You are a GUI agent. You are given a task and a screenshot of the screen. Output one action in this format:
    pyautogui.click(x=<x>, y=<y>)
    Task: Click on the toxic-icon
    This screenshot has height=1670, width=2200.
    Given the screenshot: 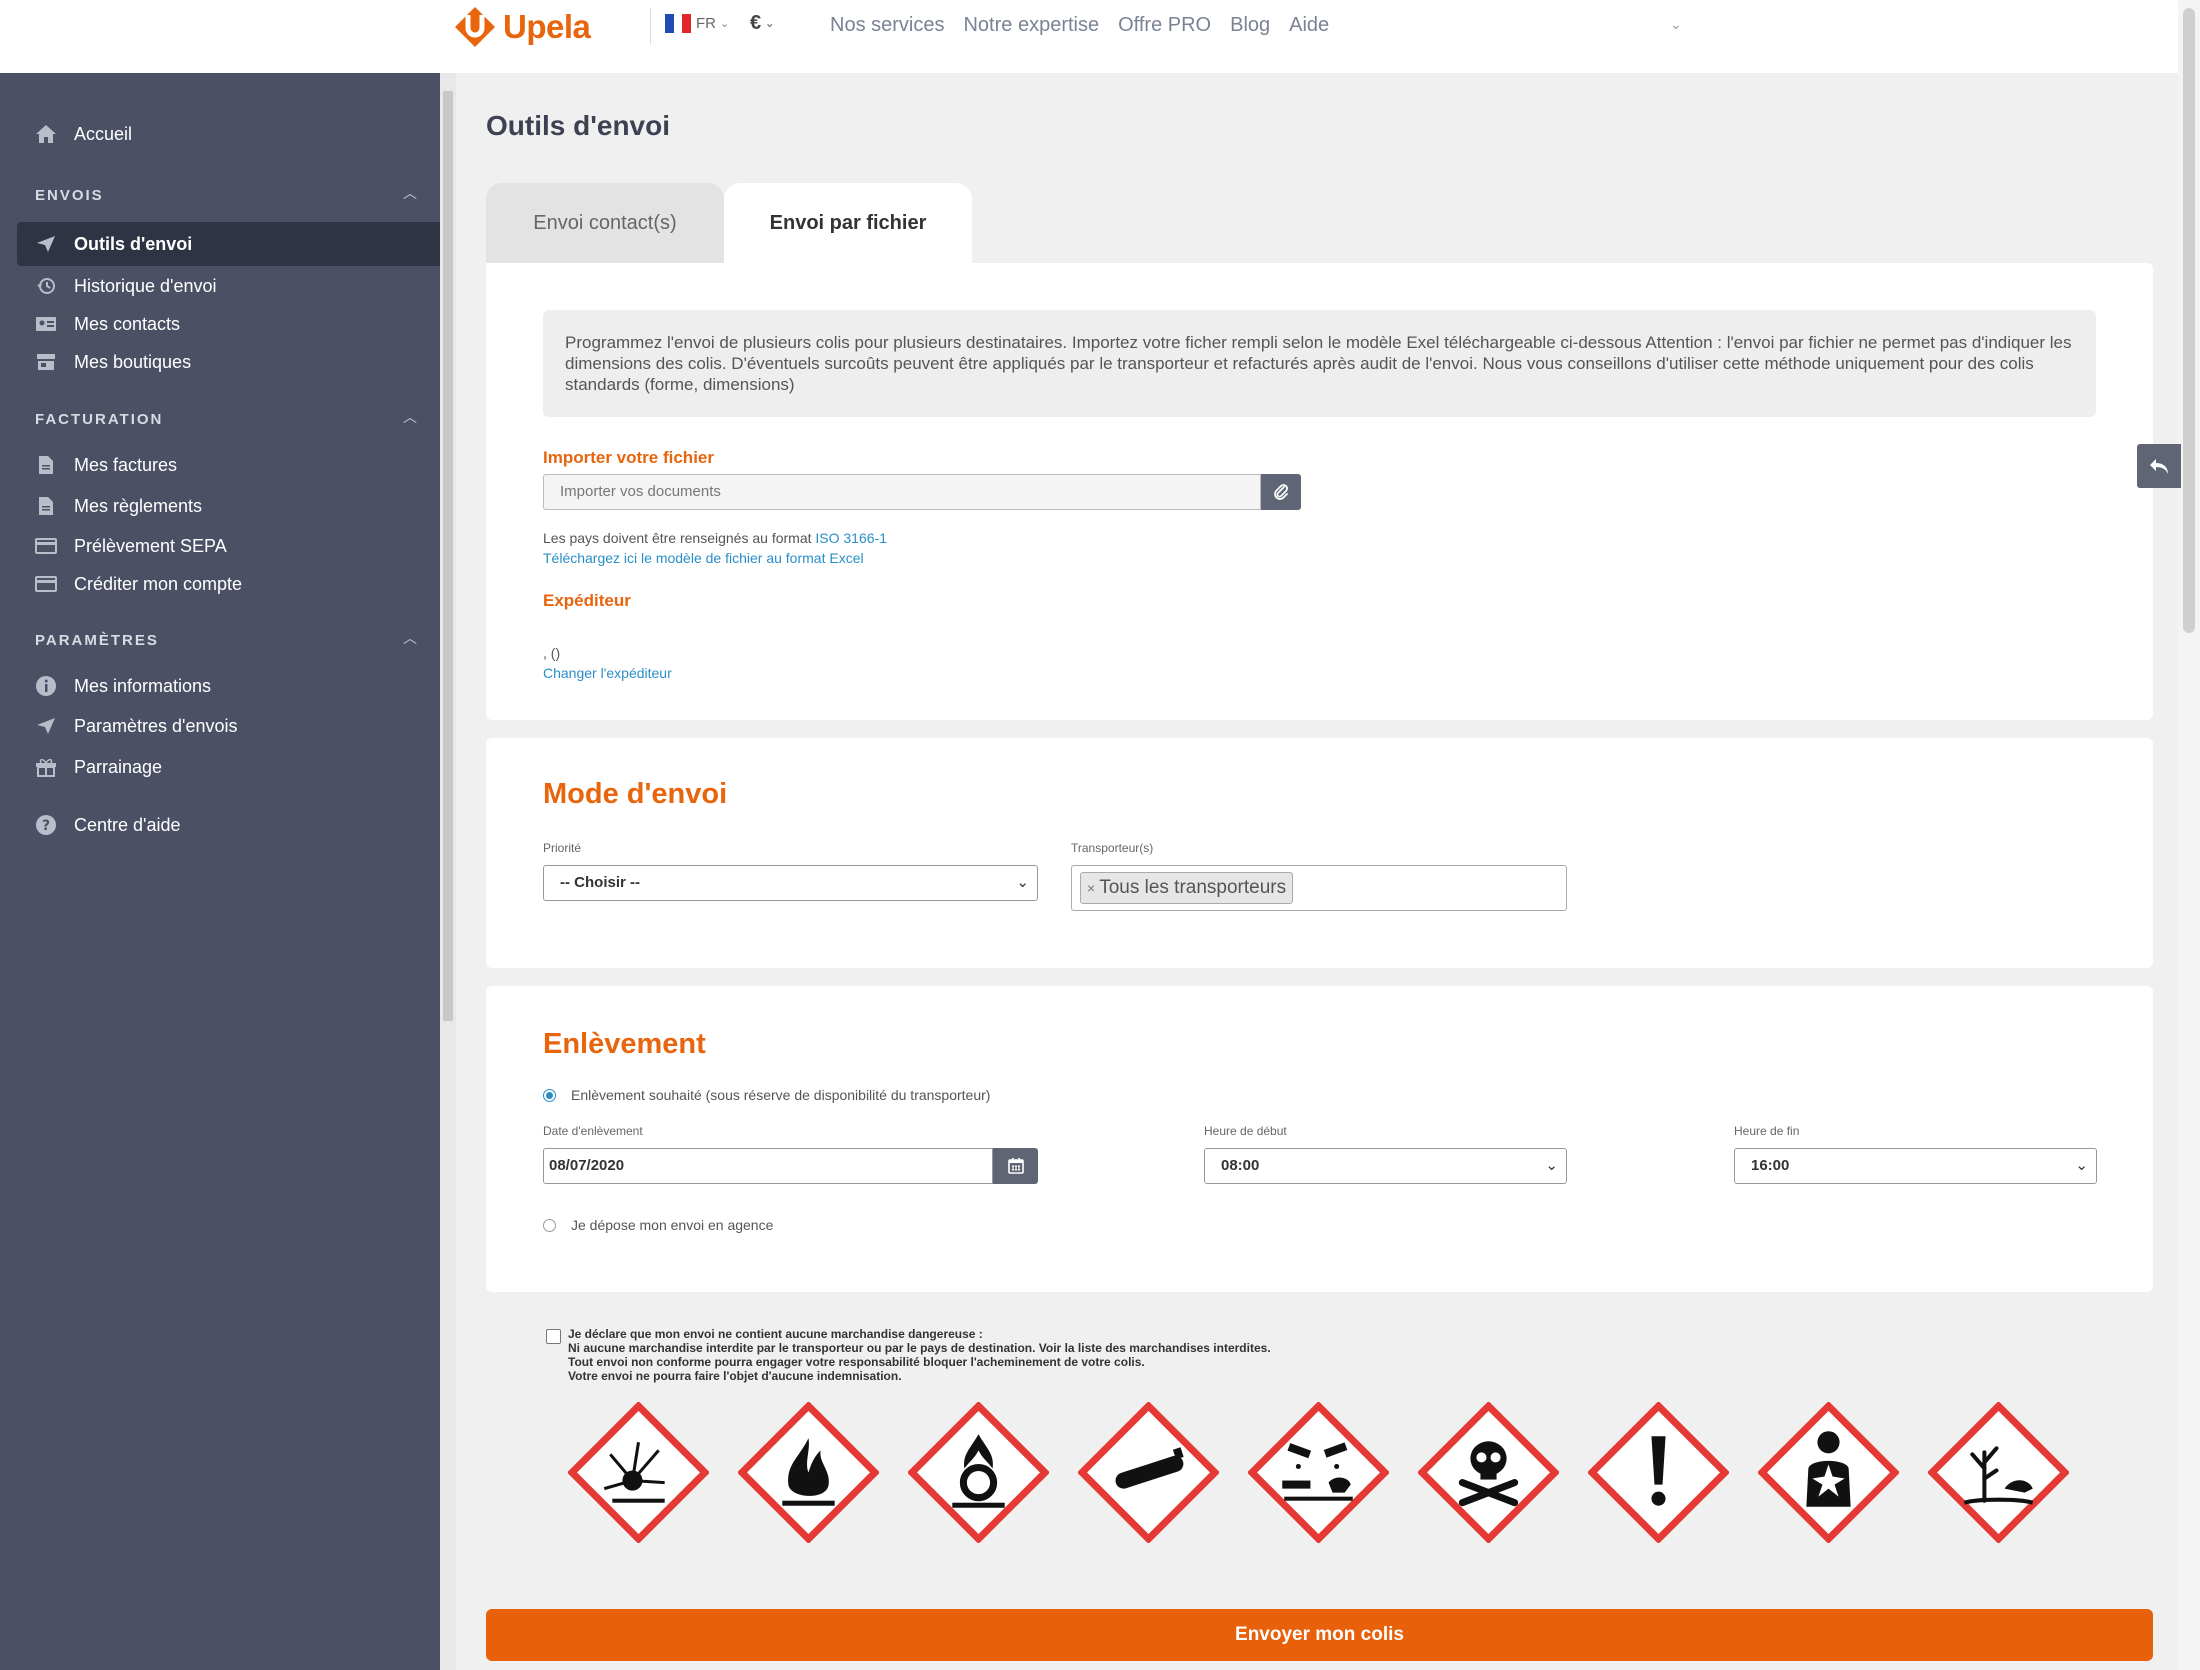 What is the action you would take?
    pyautogui.click(x=1488, y=1472)
    